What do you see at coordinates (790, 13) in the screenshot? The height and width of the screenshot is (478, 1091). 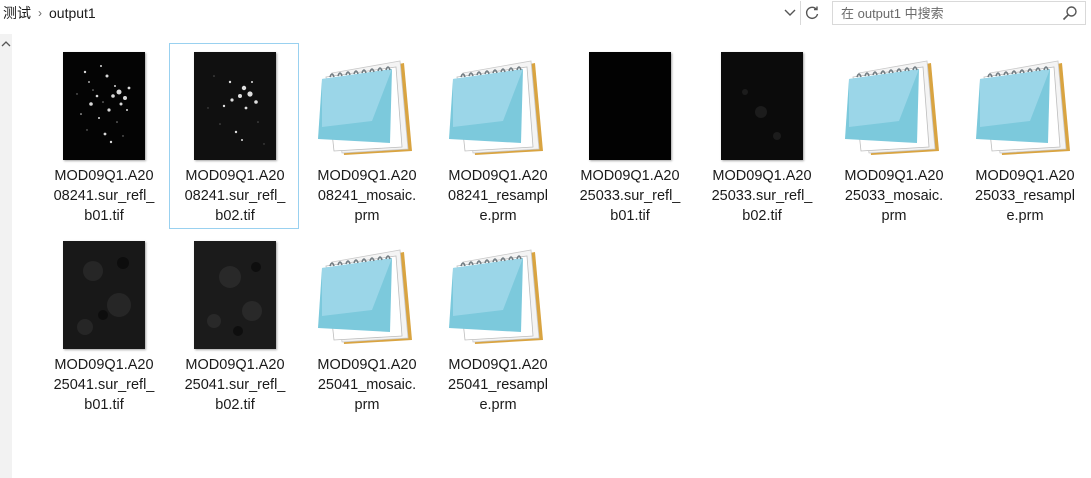 I see `chevron-down-icon` at bounding box center [790, 13].